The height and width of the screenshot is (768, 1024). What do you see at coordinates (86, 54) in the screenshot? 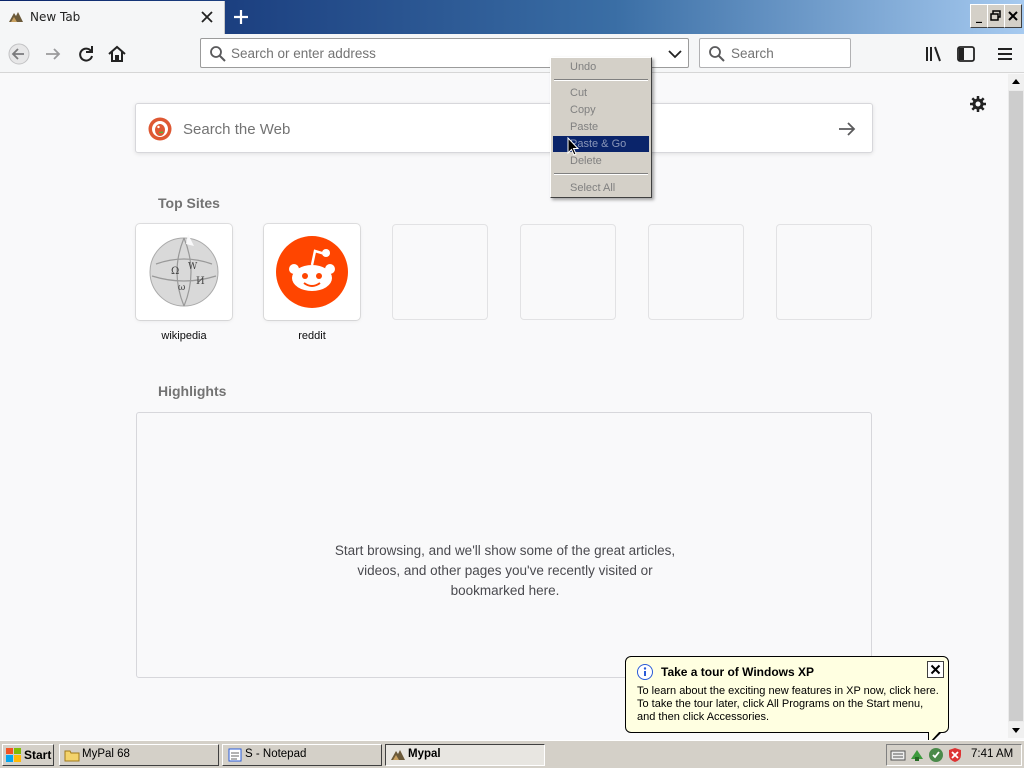
I see `reload-icon` at bounding box center [86, 54].